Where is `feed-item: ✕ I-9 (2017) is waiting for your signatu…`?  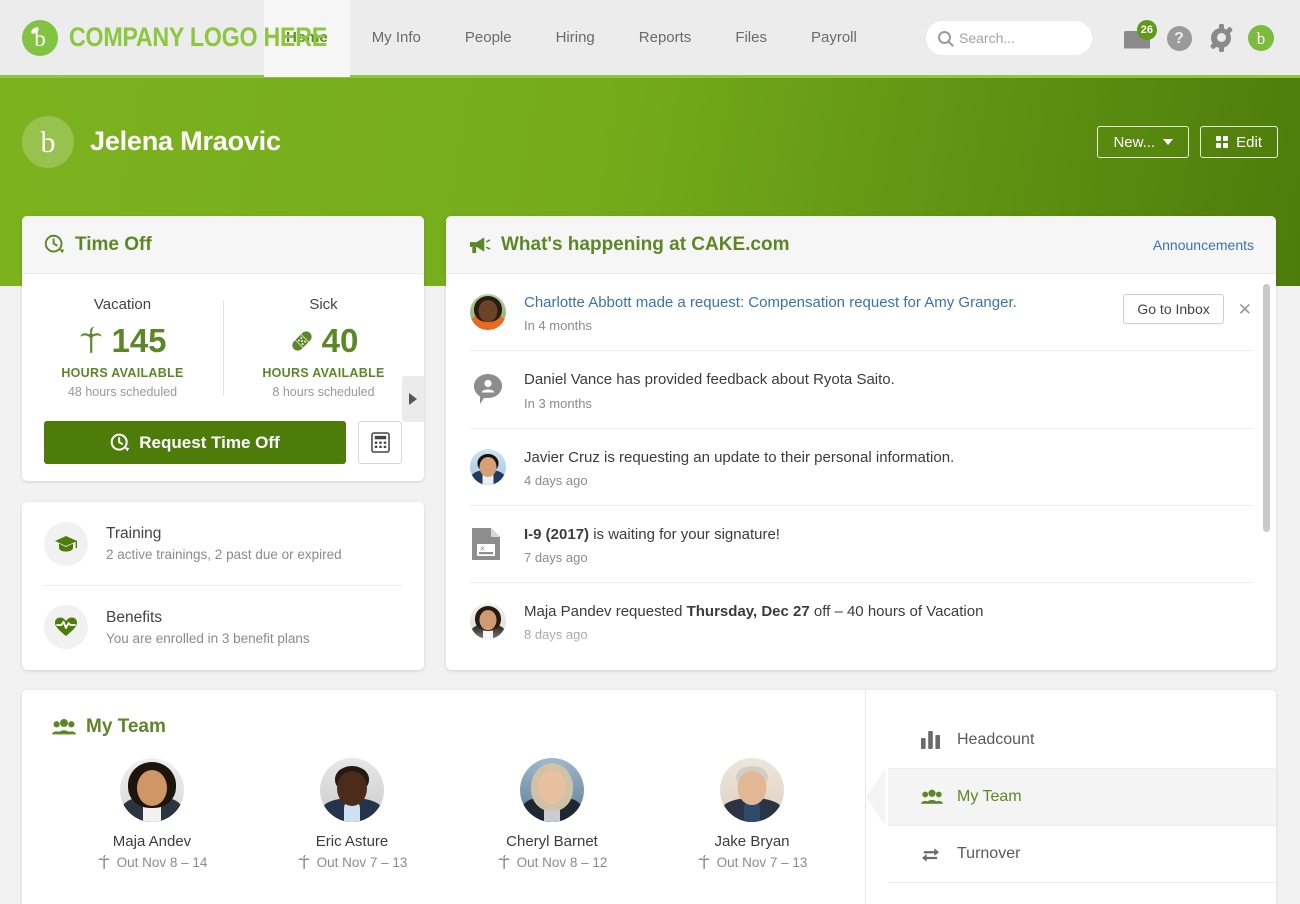 feed-item: ✕ I-9 (2017) is waiting for your signatu… is located at coordinates (861, 543).